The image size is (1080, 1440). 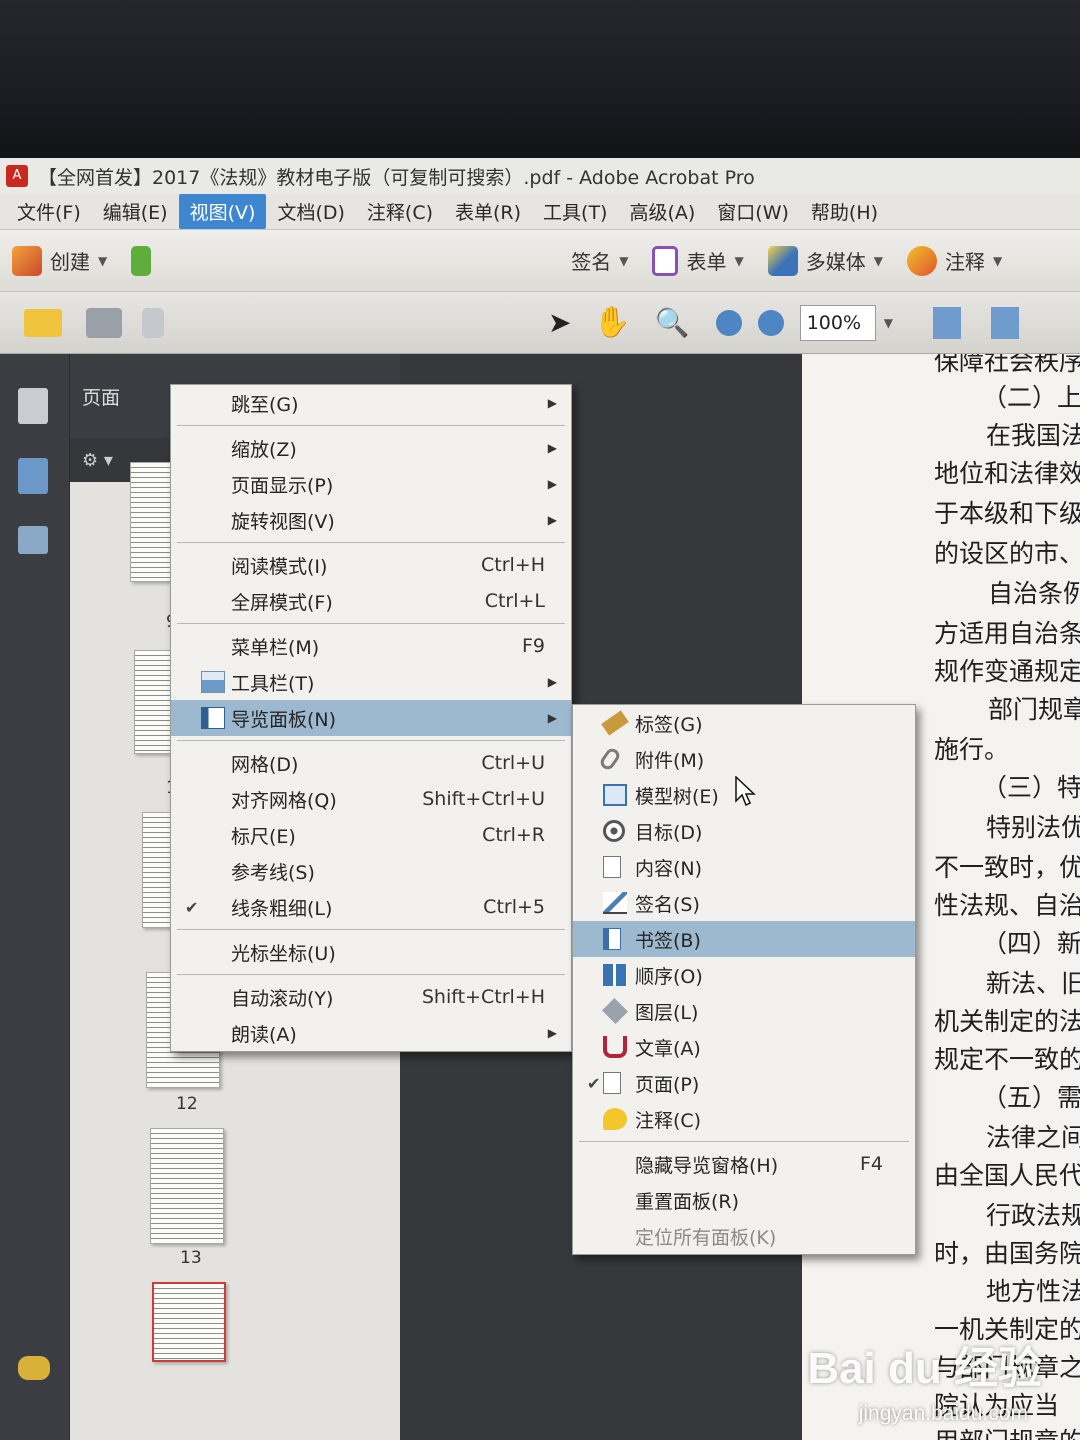 I want to click on menu-item-grid: 网格(D) Ctrl+U, so click(x=371, y=763).